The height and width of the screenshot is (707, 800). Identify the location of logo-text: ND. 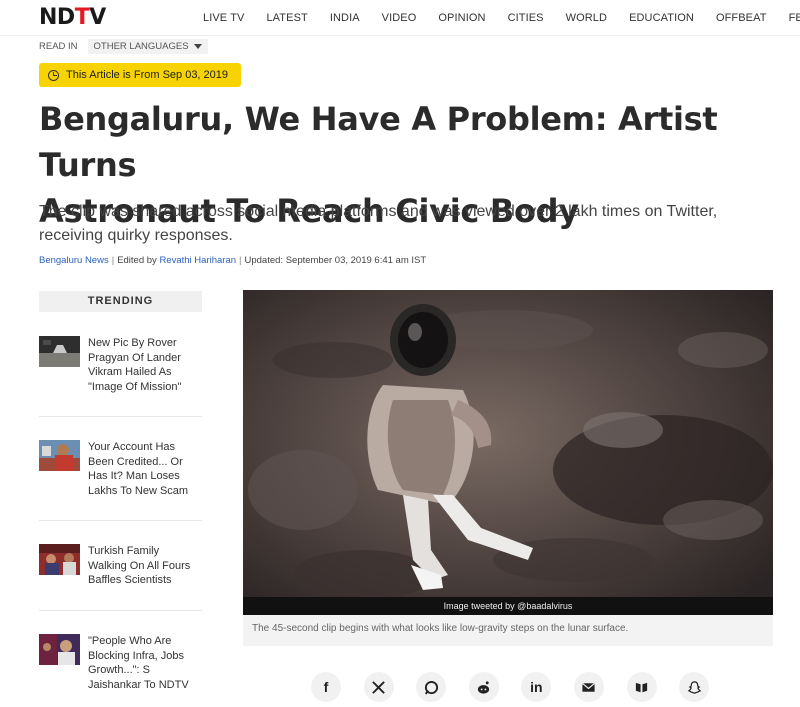
(57, 17).